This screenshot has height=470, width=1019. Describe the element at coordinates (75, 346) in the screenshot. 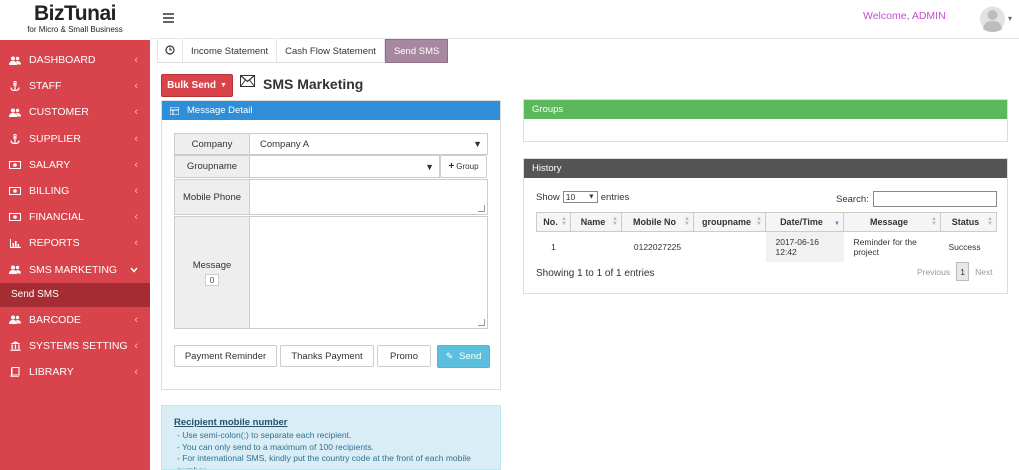

I see `sidebar-item-systems-setting: SYSTEMS SETTING ‹` at that location.